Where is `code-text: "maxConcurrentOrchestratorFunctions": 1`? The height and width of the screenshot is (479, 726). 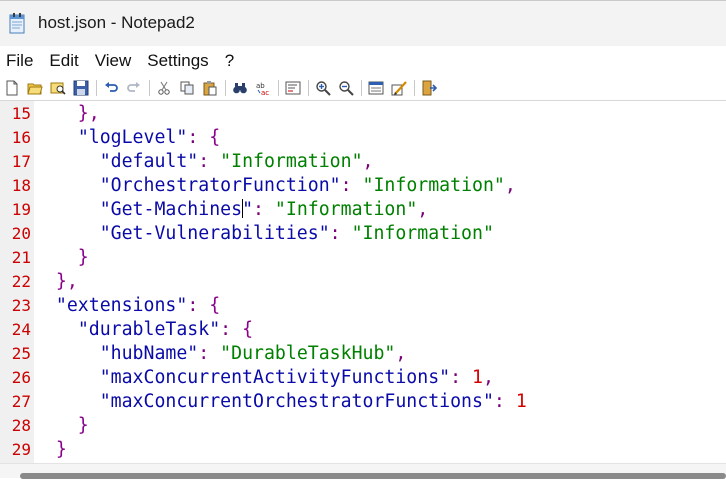 code-text: "maxConcurrentOrchestratorFunctions": 1 is located at coordinates (280, 402).